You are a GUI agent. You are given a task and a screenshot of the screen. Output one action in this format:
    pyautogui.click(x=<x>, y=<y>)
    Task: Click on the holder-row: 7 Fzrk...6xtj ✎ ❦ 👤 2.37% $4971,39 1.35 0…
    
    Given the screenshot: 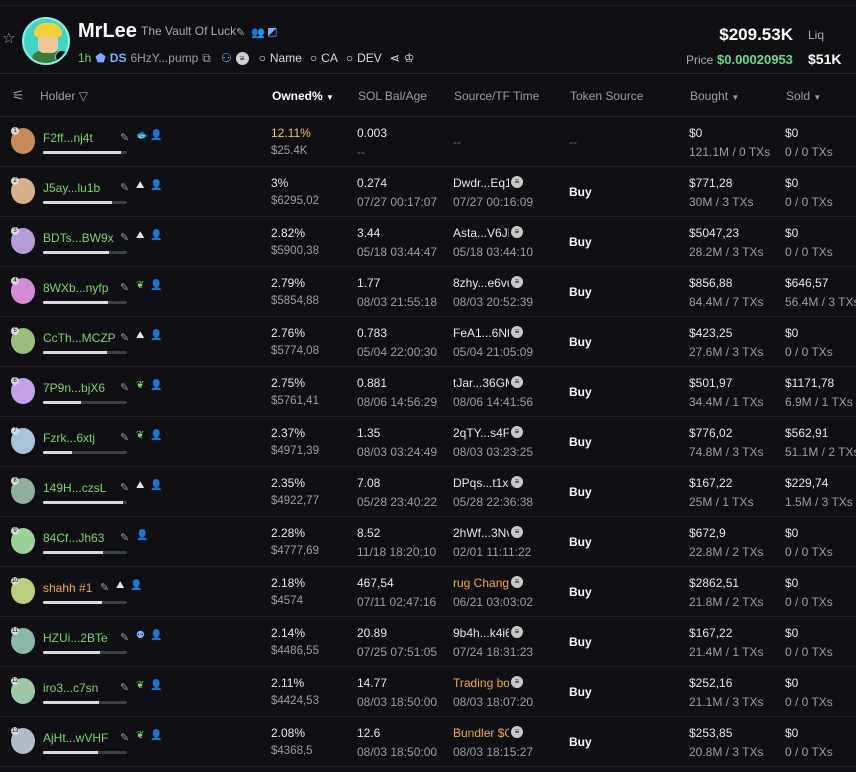 What is the action you would take?
    pyautogui.click(x=428, y=442)
    